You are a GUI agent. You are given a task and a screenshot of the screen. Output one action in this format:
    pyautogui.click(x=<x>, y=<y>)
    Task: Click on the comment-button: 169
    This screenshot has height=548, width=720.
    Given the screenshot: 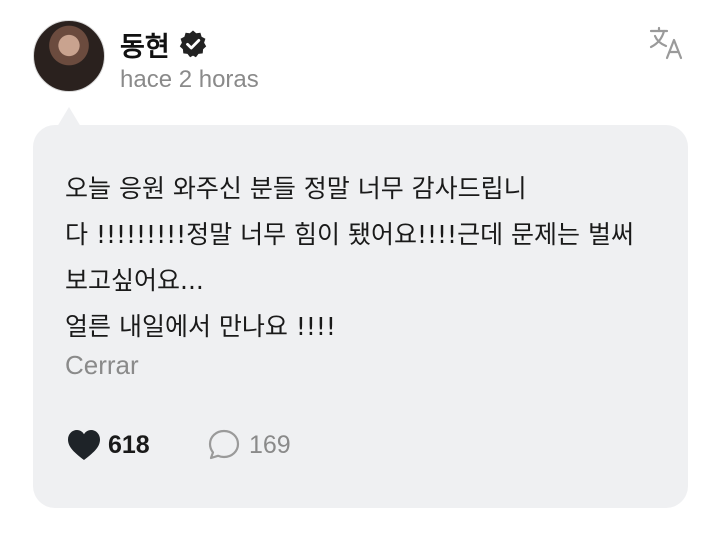 What is the action you would take?
    pyautogui.click(x=249, y=445)
    